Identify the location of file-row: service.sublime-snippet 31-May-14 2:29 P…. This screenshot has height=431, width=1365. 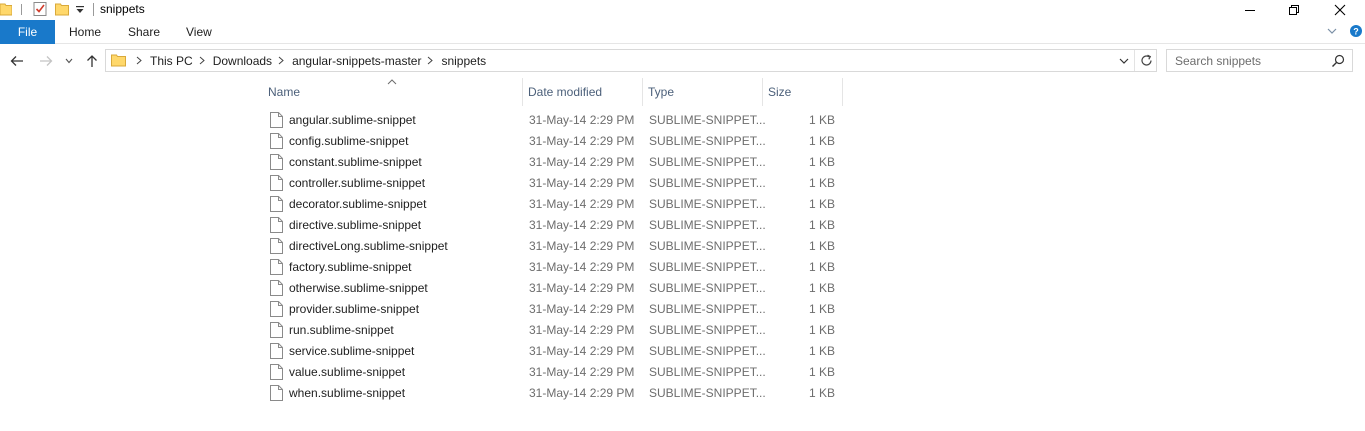
(553, 351).